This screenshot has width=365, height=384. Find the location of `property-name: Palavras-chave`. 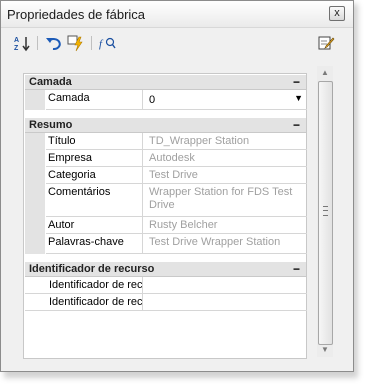

property-name: Palavras-chave is located at coordinates (86, 242).